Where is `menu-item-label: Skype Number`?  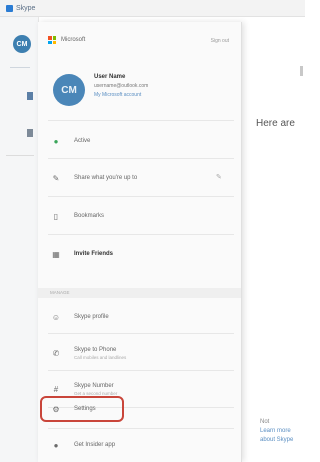 menu-item-label: Skype Number is located at coordinates (94, 385).